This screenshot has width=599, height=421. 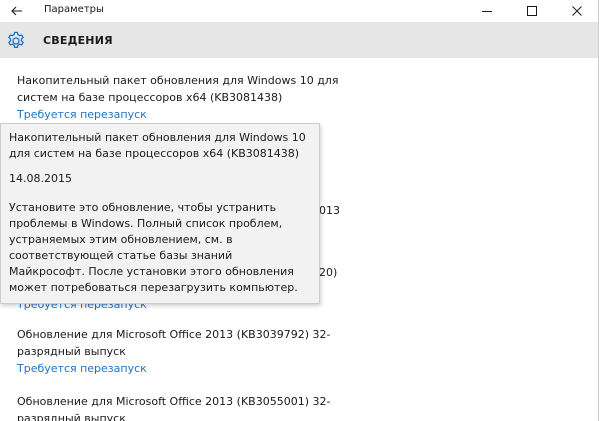 I want to click on close-icon, so click(x=576, y=11).